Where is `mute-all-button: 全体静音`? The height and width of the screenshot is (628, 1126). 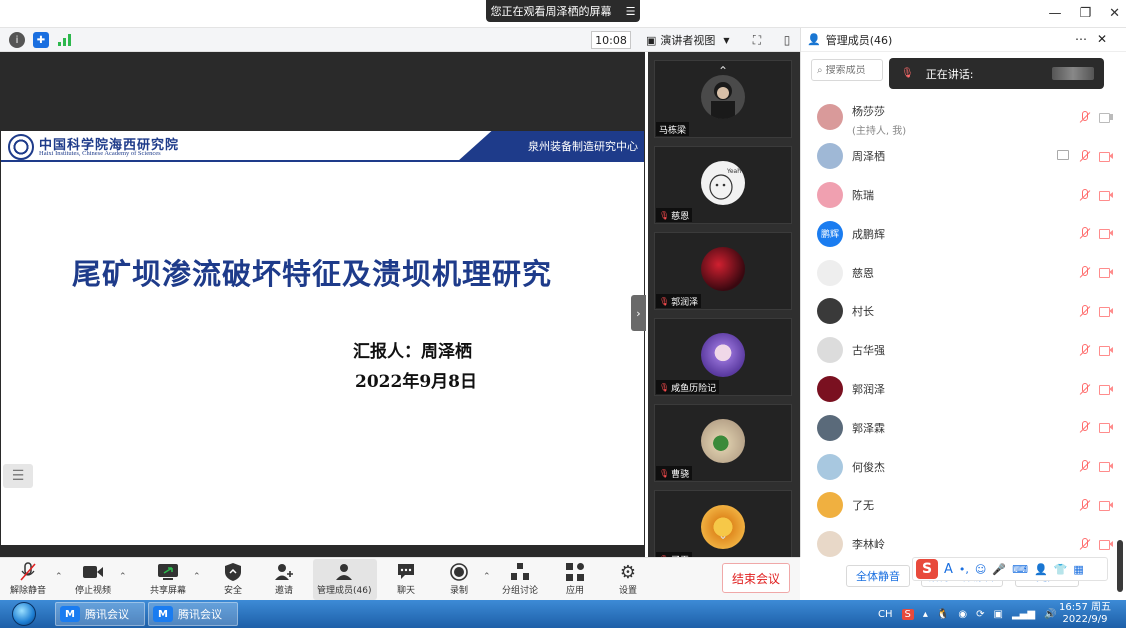 mute-all-button: 全体静音 is located at coordinates (878, 576).